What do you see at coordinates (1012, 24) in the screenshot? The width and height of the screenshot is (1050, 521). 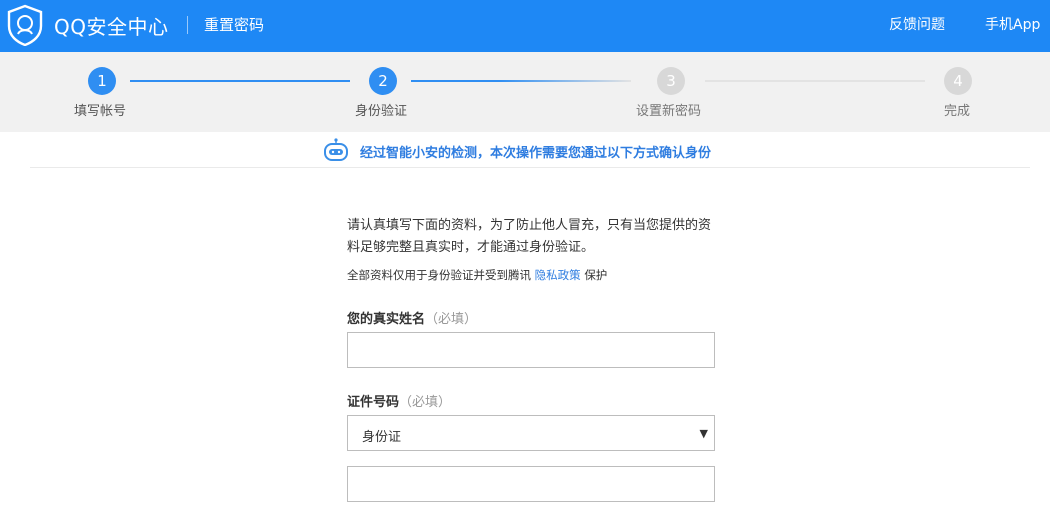 I see `mobile-app-link: 手机App` at bounding box center [1012, 24].